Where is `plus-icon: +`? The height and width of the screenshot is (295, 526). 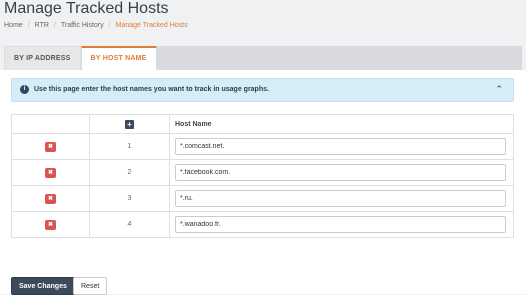
plus-icon: + is located at coordinates (129, 124).